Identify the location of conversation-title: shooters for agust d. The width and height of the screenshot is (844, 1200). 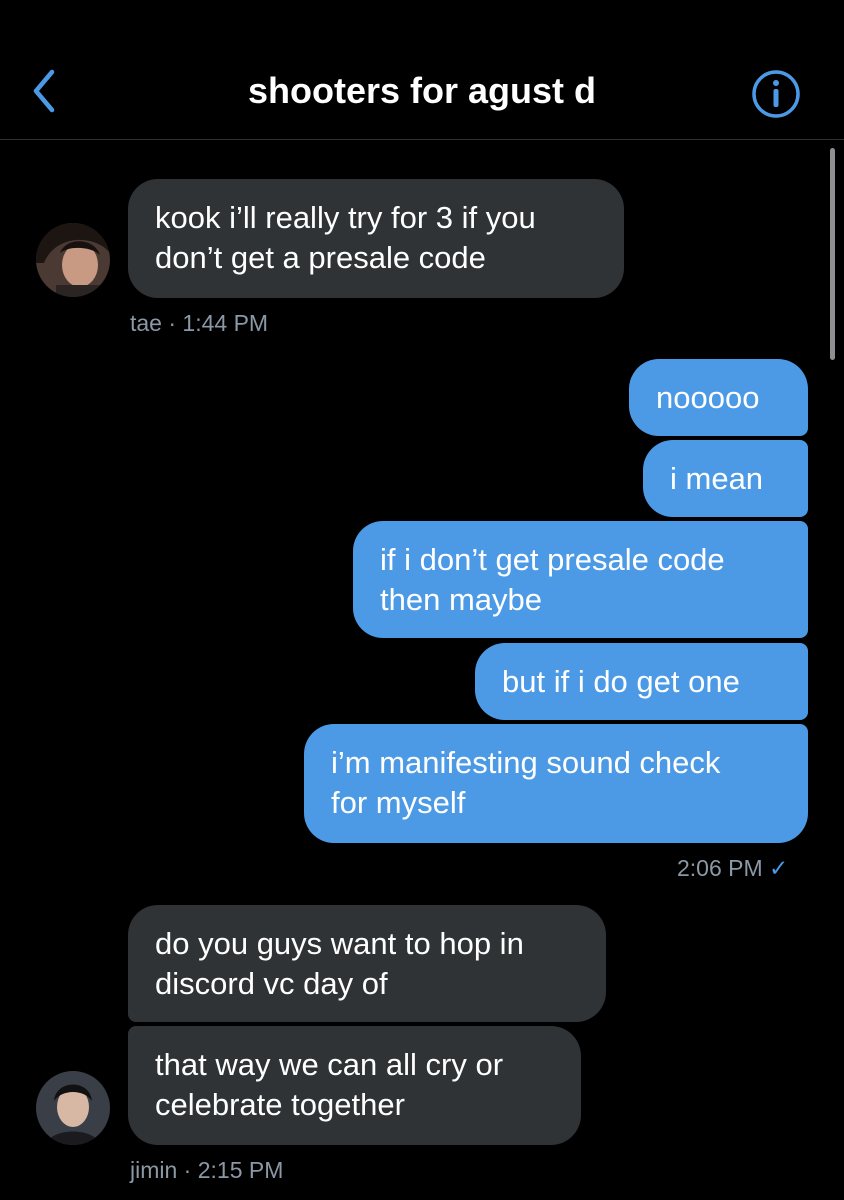
(422, 90).